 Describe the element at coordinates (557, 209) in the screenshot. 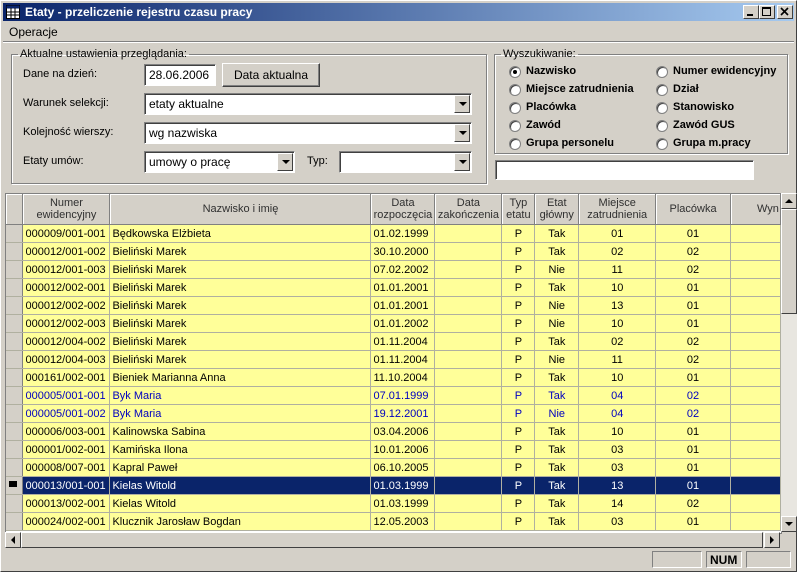

I see `column-header: Etat główny` at that location.